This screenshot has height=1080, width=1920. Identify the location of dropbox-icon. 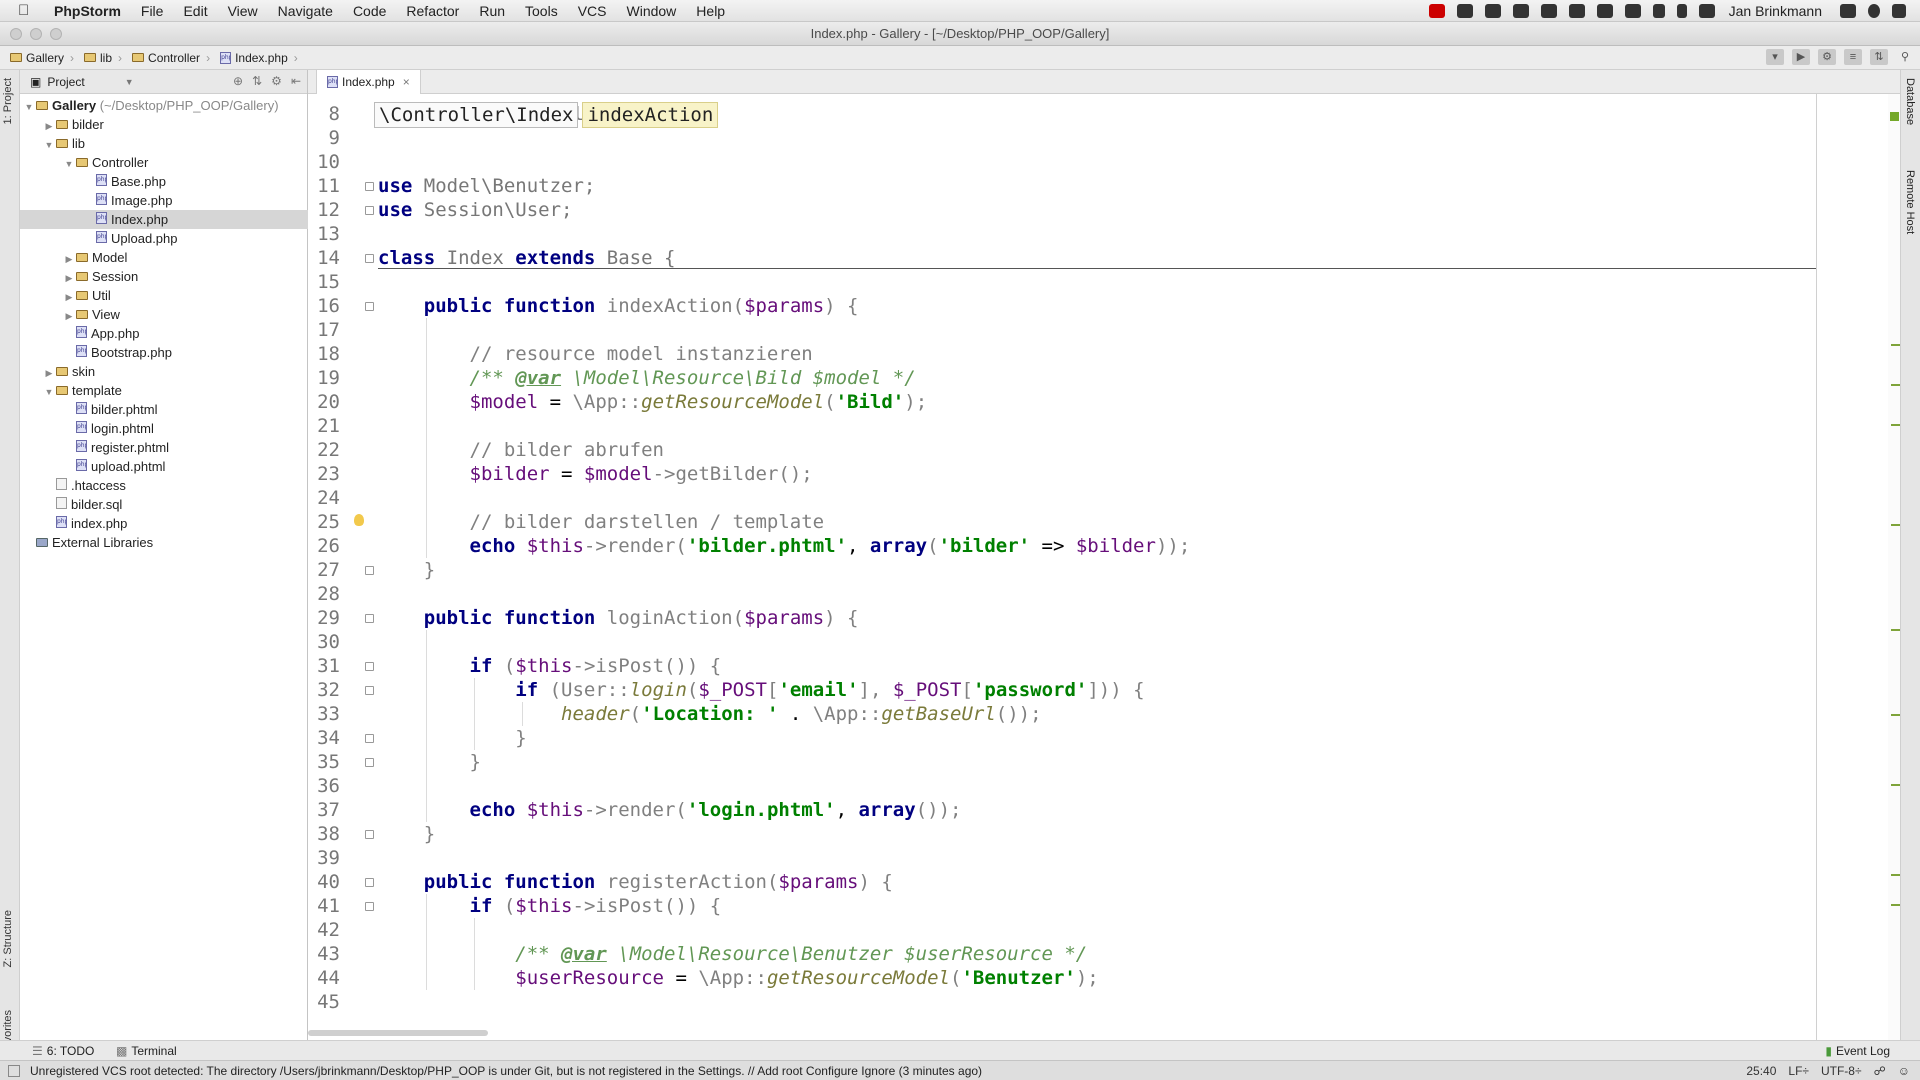
(1464, 11).